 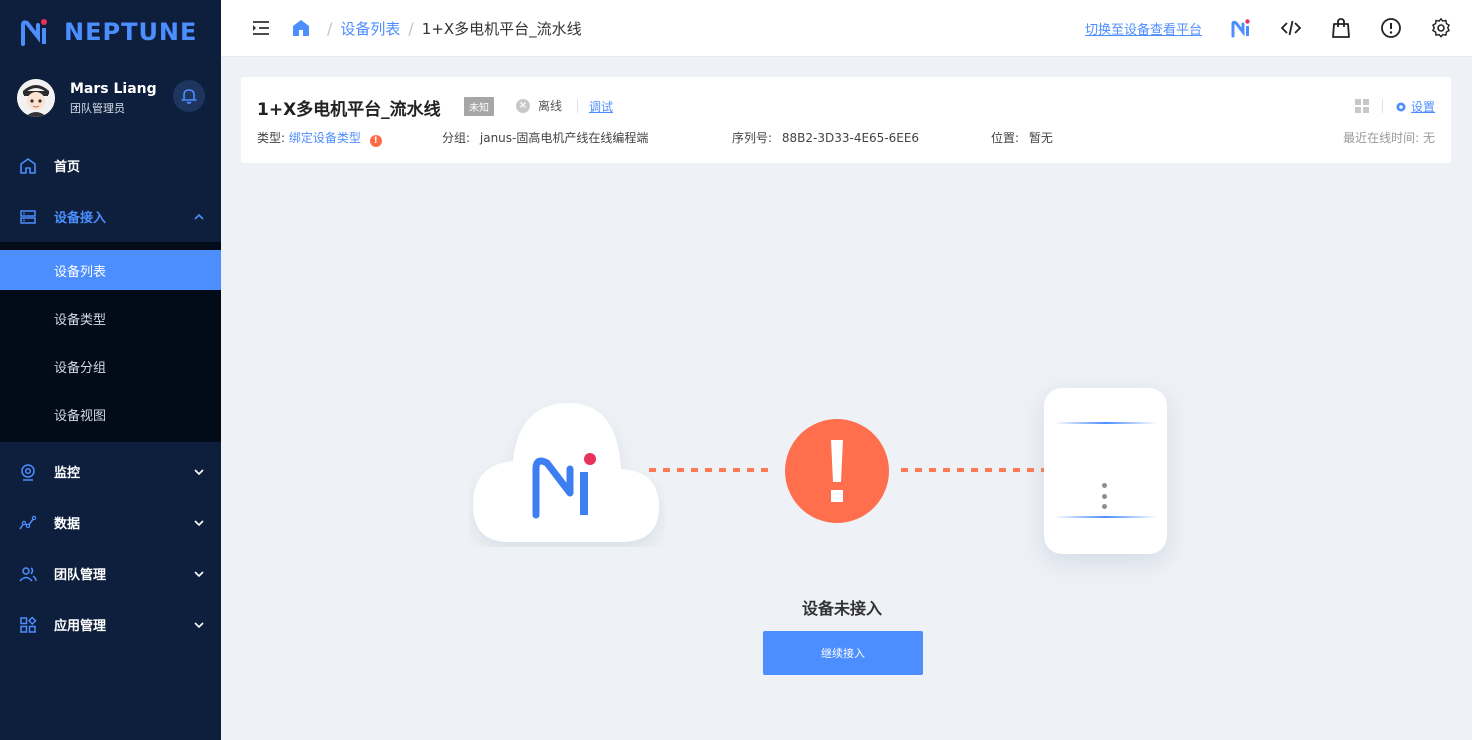 What do you see at coordinates (80, 218) in the screenshot?
I see `sidebar-item-label: 设备接入` at bounding box center [80, 218].